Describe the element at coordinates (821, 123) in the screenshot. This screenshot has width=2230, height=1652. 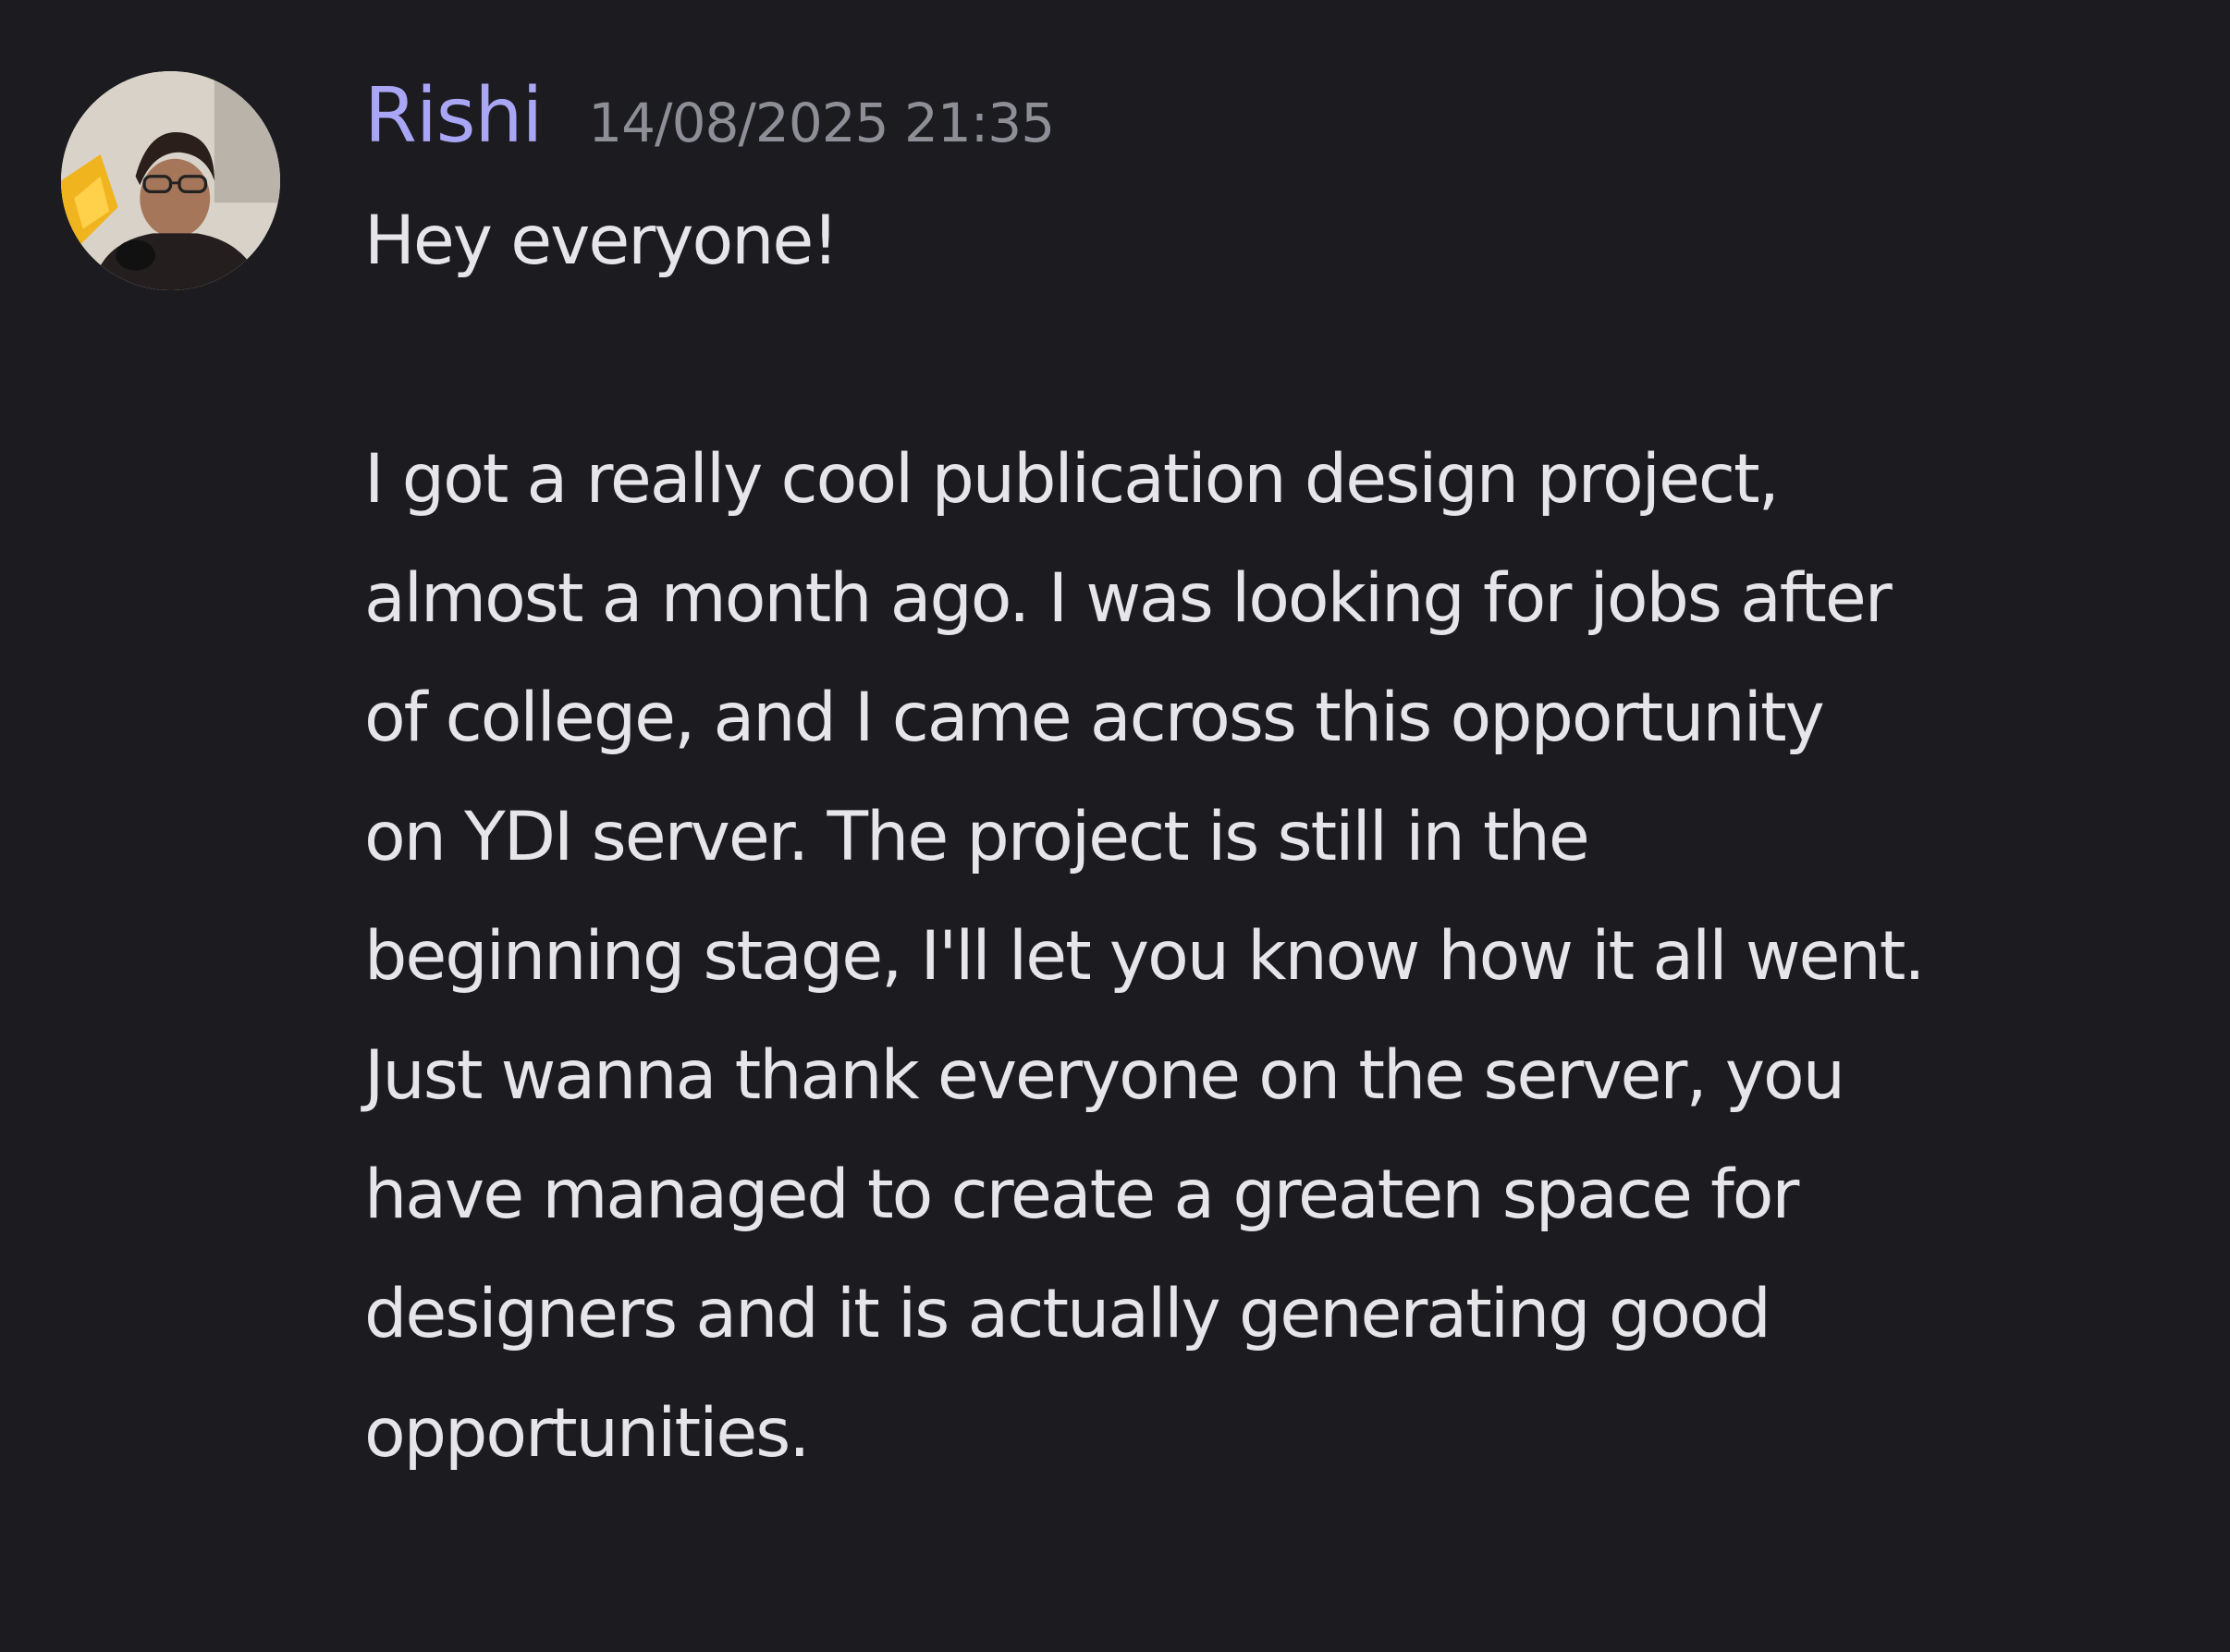
I see `timestamp: 14/08/2025 21:35` at that location.